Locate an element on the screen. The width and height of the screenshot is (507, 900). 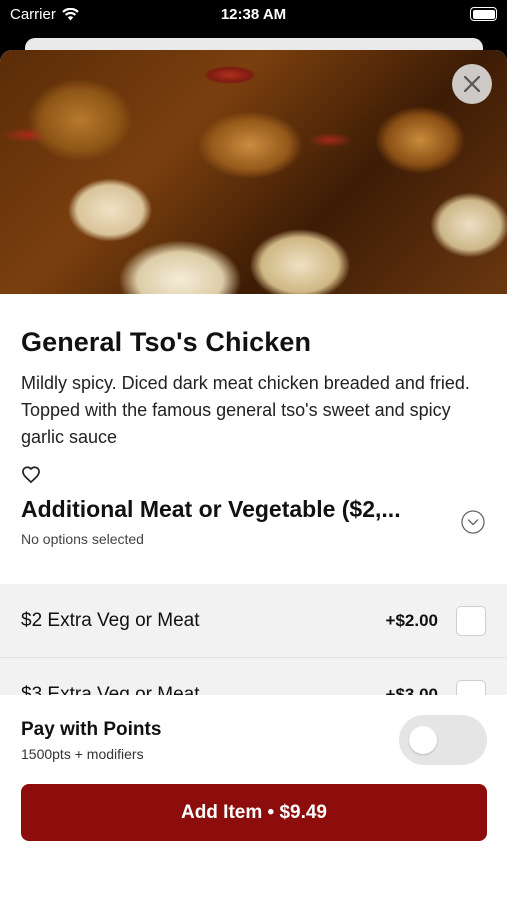
modifier-group-subtitle: No options selected is located at coordinates (82, 539).